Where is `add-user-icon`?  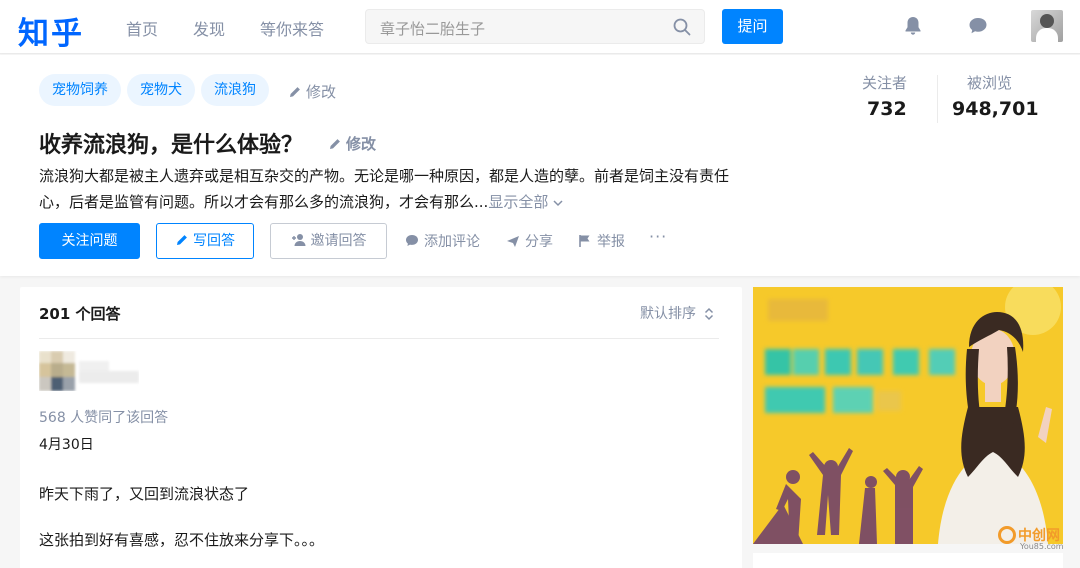
add-user-icon is located at coordinates (298, 240).